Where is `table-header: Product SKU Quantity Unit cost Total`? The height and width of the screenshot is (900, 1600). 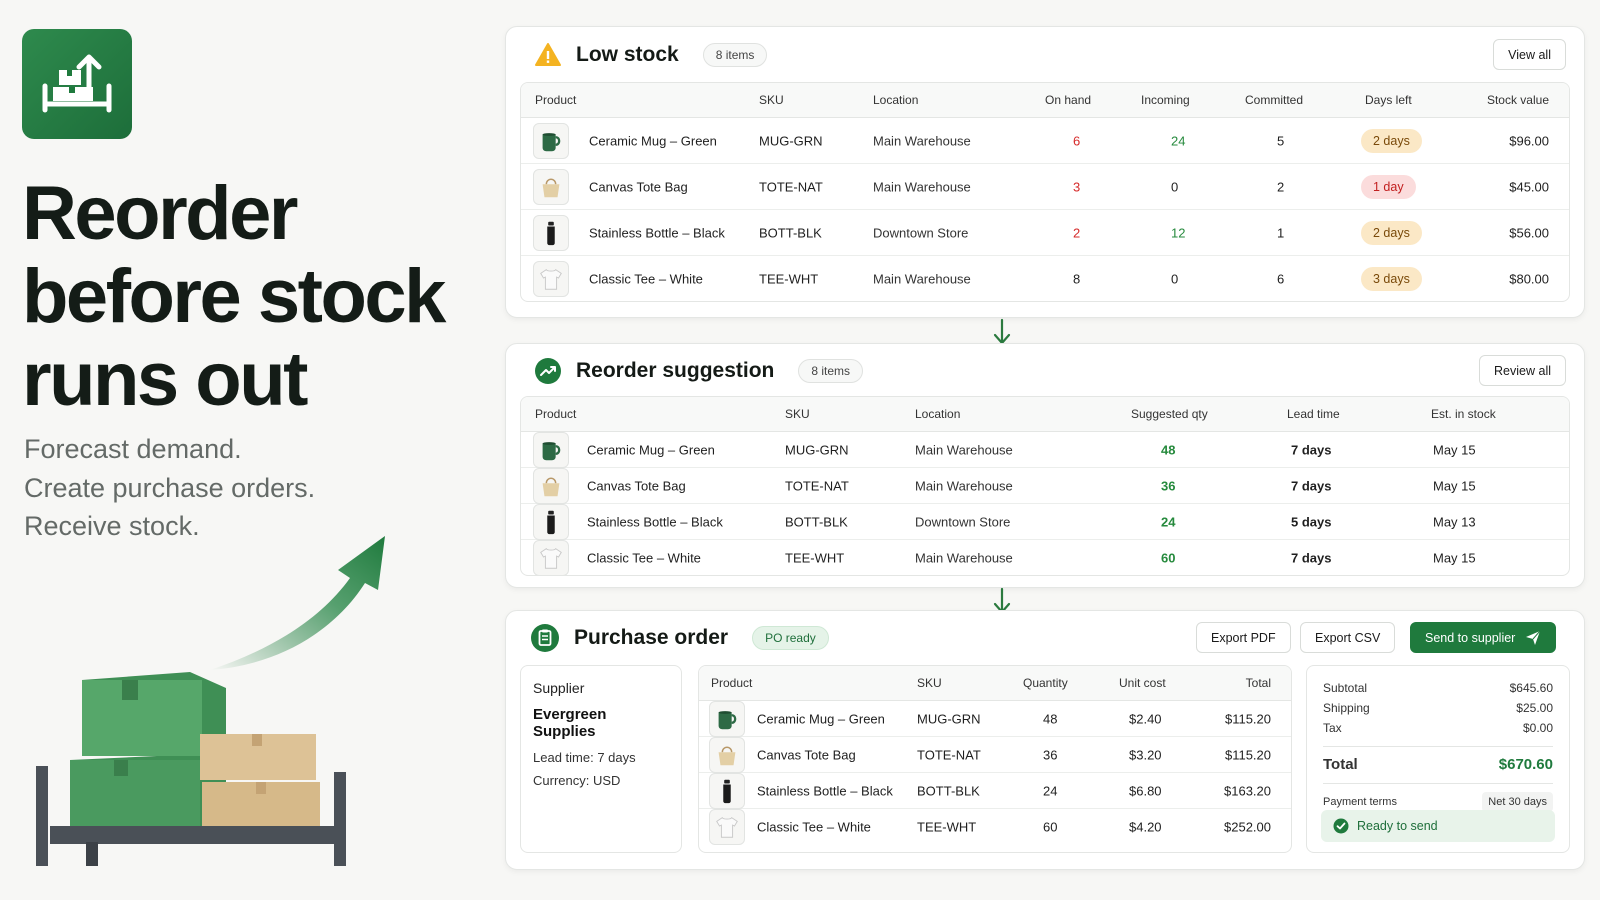
table-header: Product SKU Quantity Unit cost Total is located at coordinates (995, 683).